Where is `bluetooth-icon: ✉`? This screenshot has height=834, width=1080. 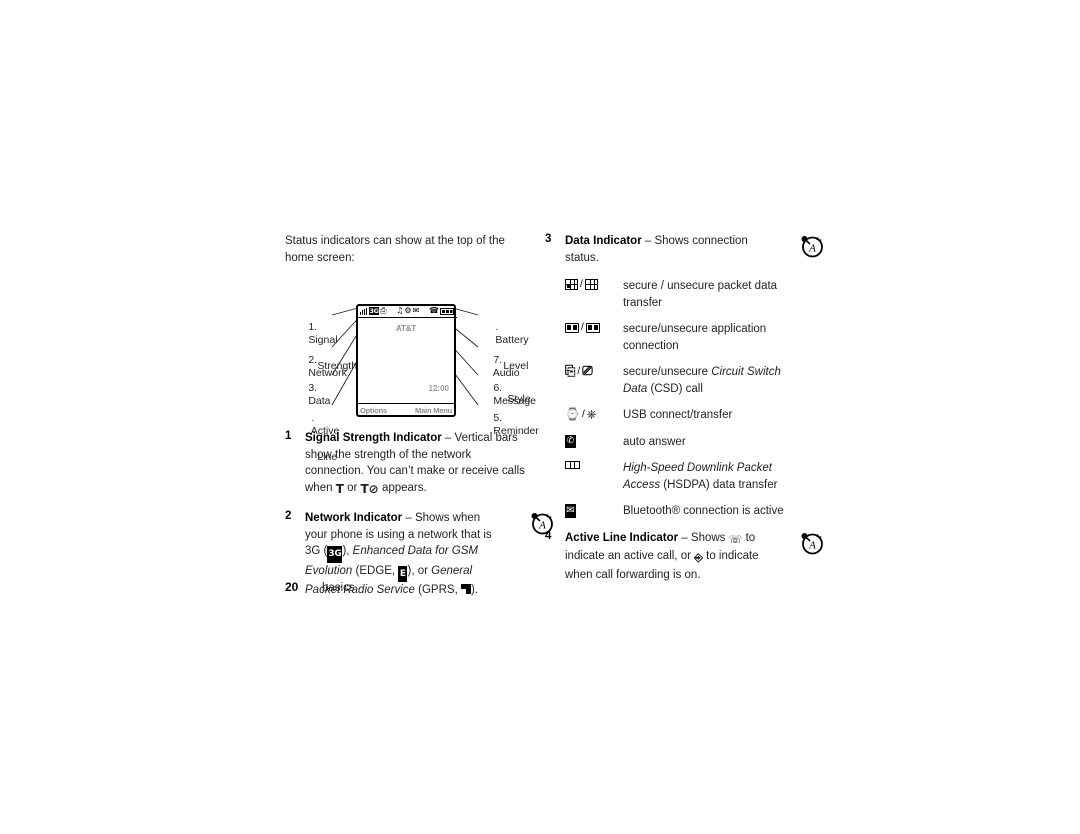 bluetooth-icon: ✉ is located at coordinates (570, 511).